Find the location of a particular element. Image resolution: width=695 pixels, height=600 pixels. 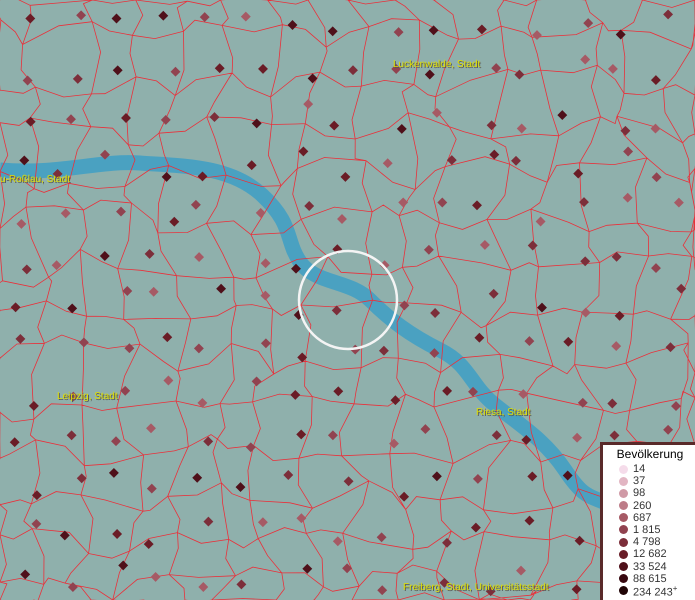

legend-label: 88 615 is located at coordinates (650, 578).